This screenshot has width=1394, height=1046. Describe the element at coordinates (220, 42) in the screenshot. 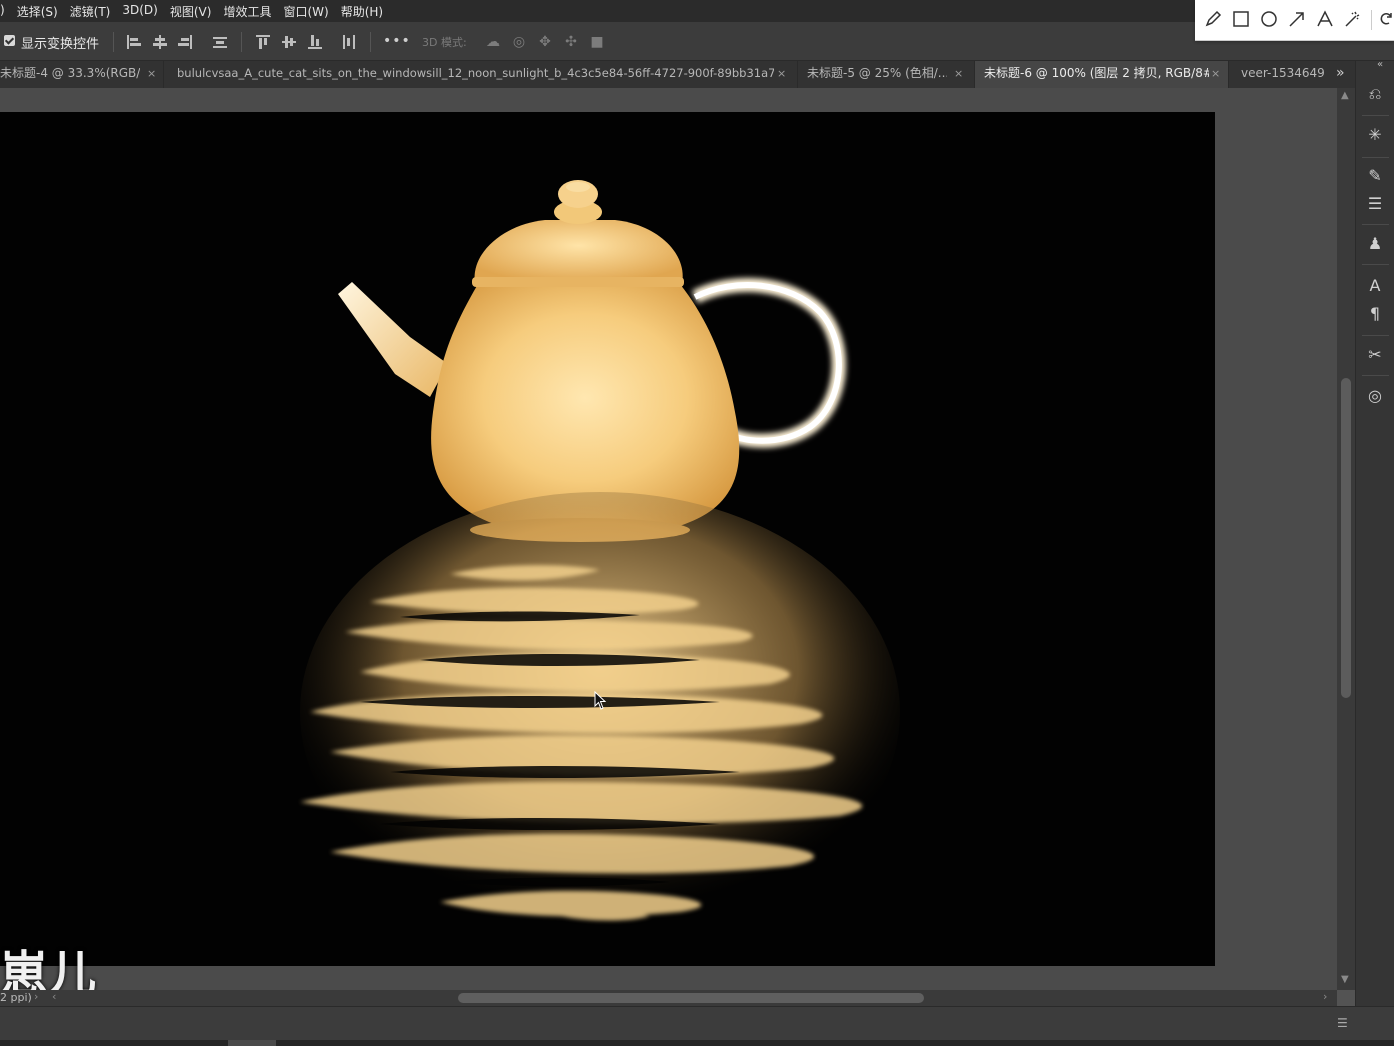

I see `distribute-vertical-icon` at that location.